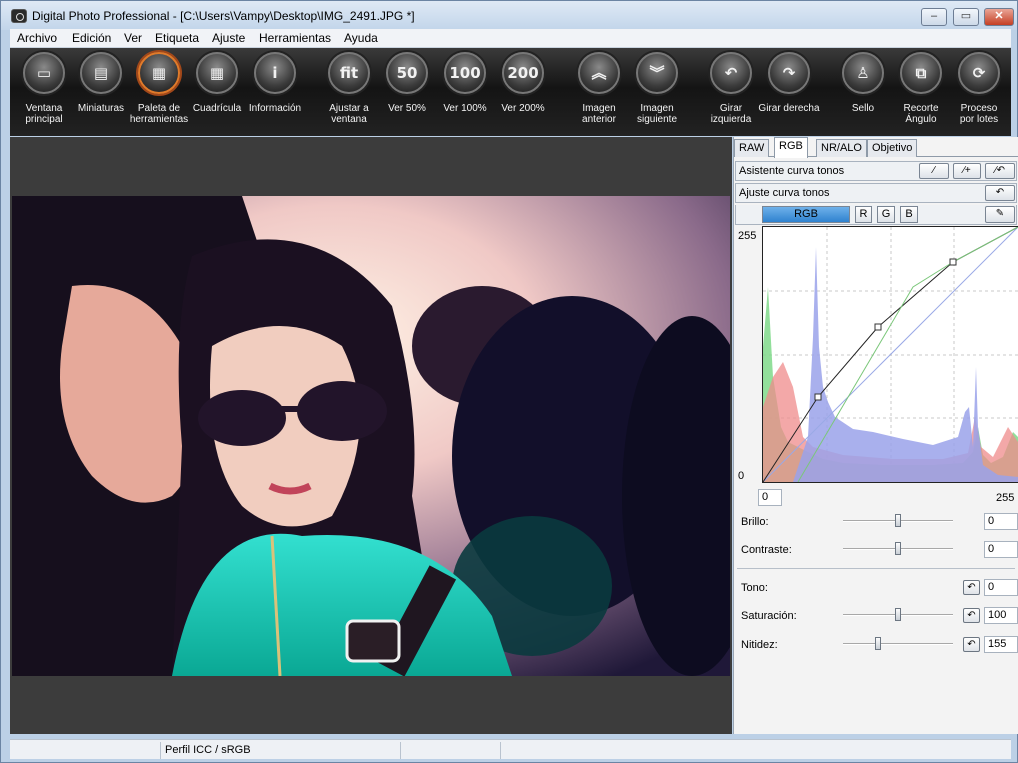  What do you see at coordinates (921, 88) in the screenshot?
I see `toolbar-button-crop-angle: ⧉ Recorte Ángulo` at bounding box center [921, 88].